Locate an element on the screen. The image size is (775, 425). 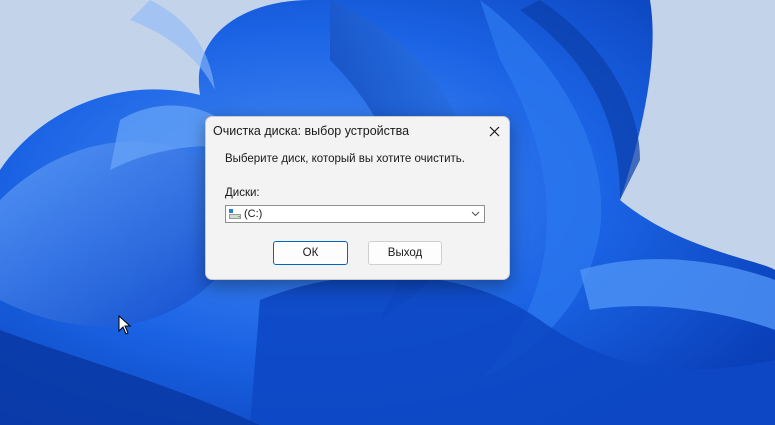
close-icon is located at coordinates (494, 131).